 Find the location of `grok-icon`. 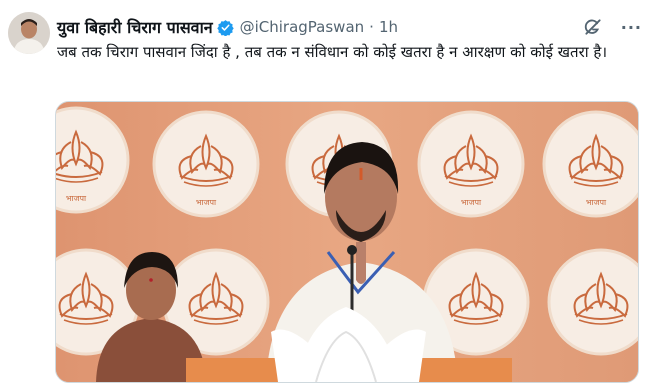

grok-icon is located at coordinates (593, 27).